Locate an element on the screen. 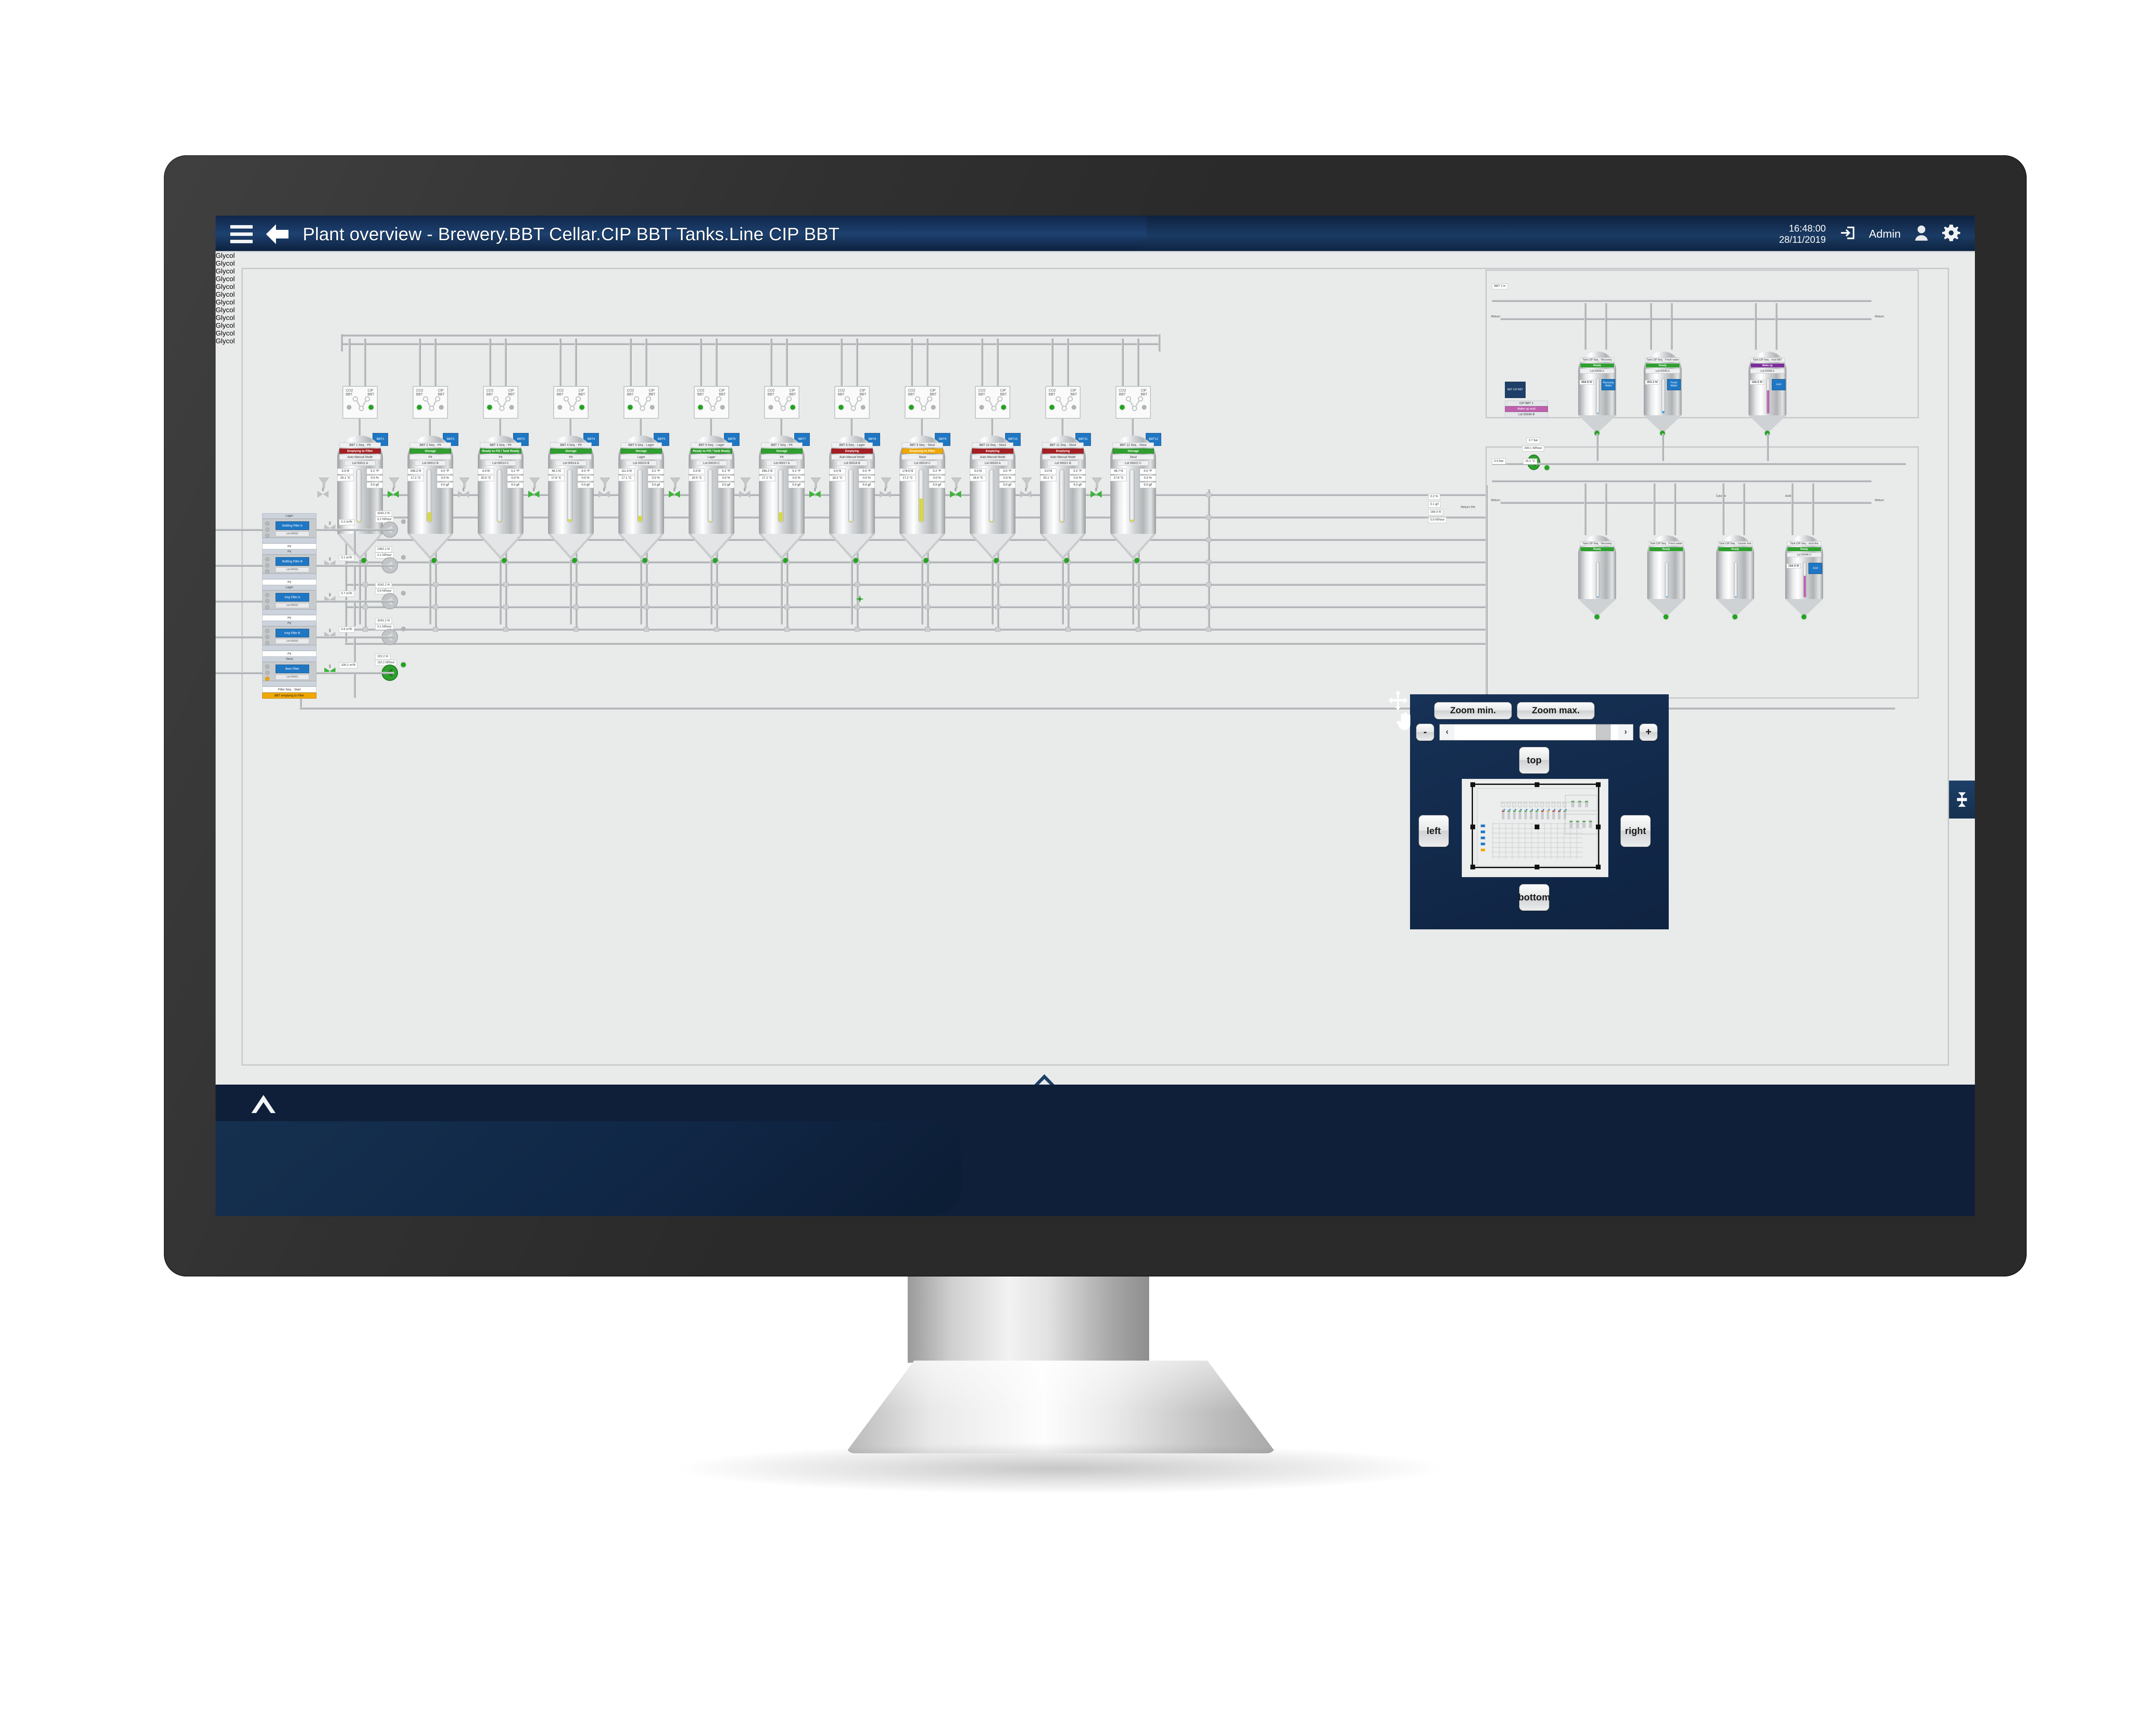 Image resolution: width=2156 pixels, height=1725 pixels. logout-icon is located at coordinates (1847, 234).